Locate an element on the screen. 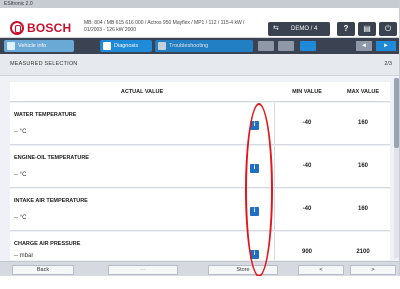 This screenshot has width=400, height=289. session-button: ⇆ DEMO / 4 is located at coordinates (299, 29).